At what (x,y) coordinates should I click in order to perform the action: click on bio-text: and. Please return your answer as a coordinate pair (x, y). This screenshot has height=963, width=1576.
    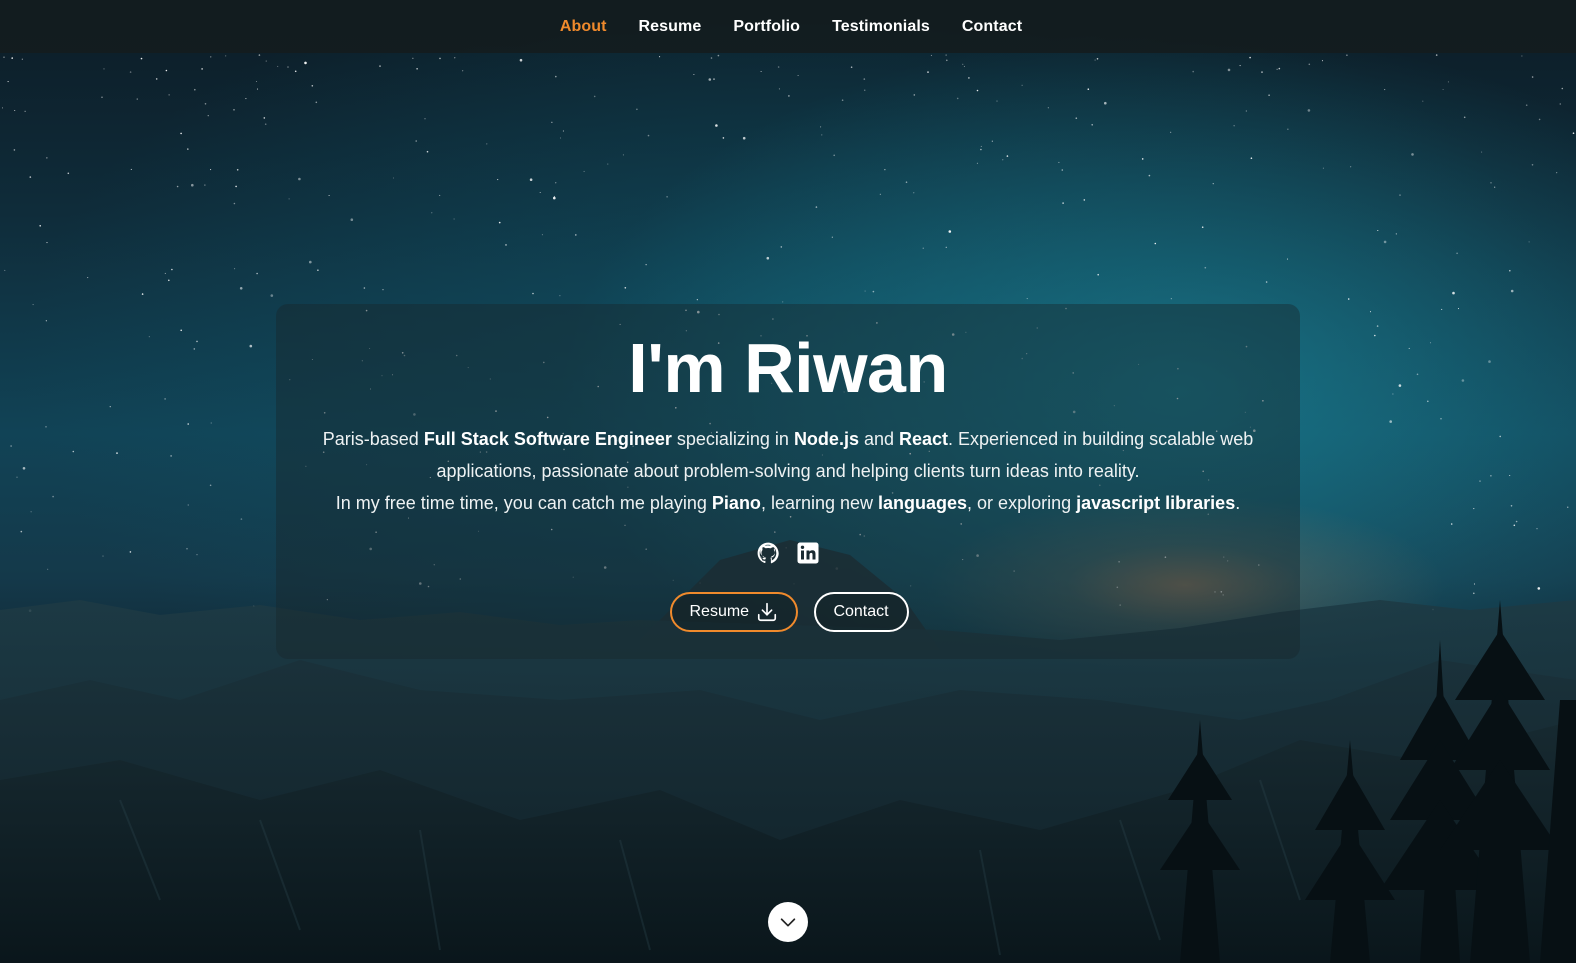
    Looking at the image, I should click on (878, 439).